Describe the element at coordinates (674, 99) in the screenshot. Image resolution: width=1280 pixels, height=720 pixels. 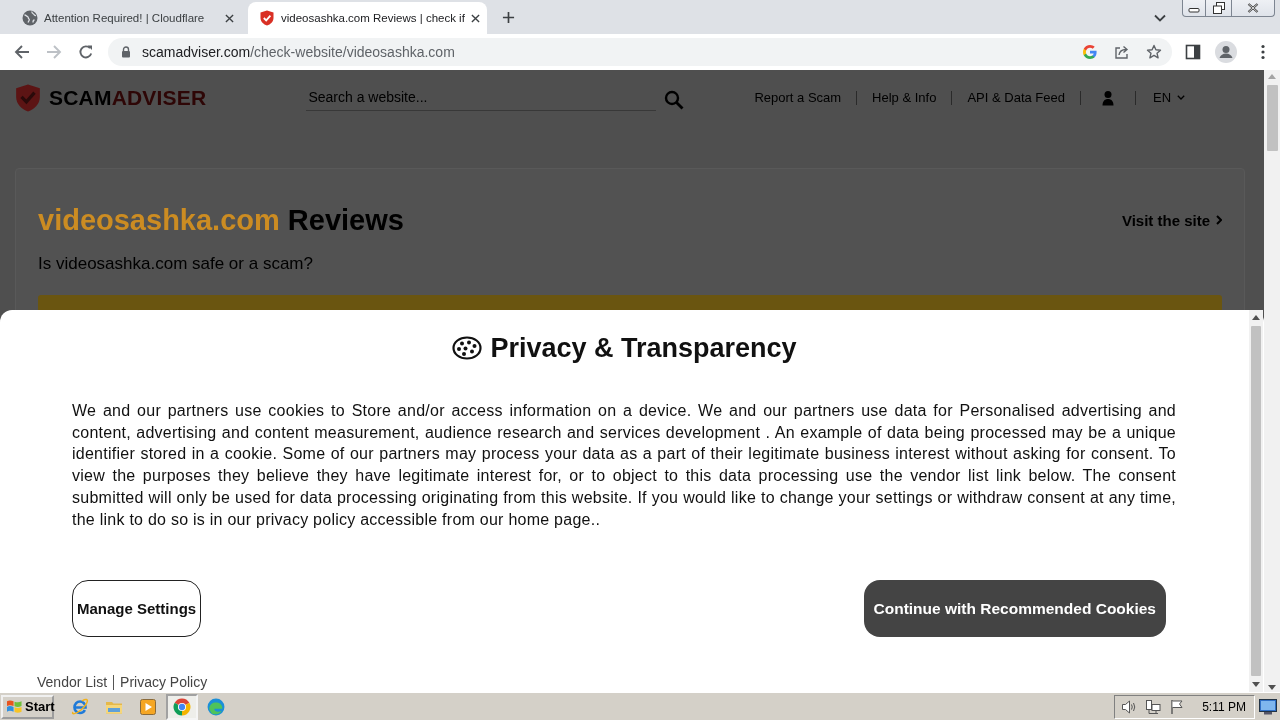
I see `search-icon` at that location.